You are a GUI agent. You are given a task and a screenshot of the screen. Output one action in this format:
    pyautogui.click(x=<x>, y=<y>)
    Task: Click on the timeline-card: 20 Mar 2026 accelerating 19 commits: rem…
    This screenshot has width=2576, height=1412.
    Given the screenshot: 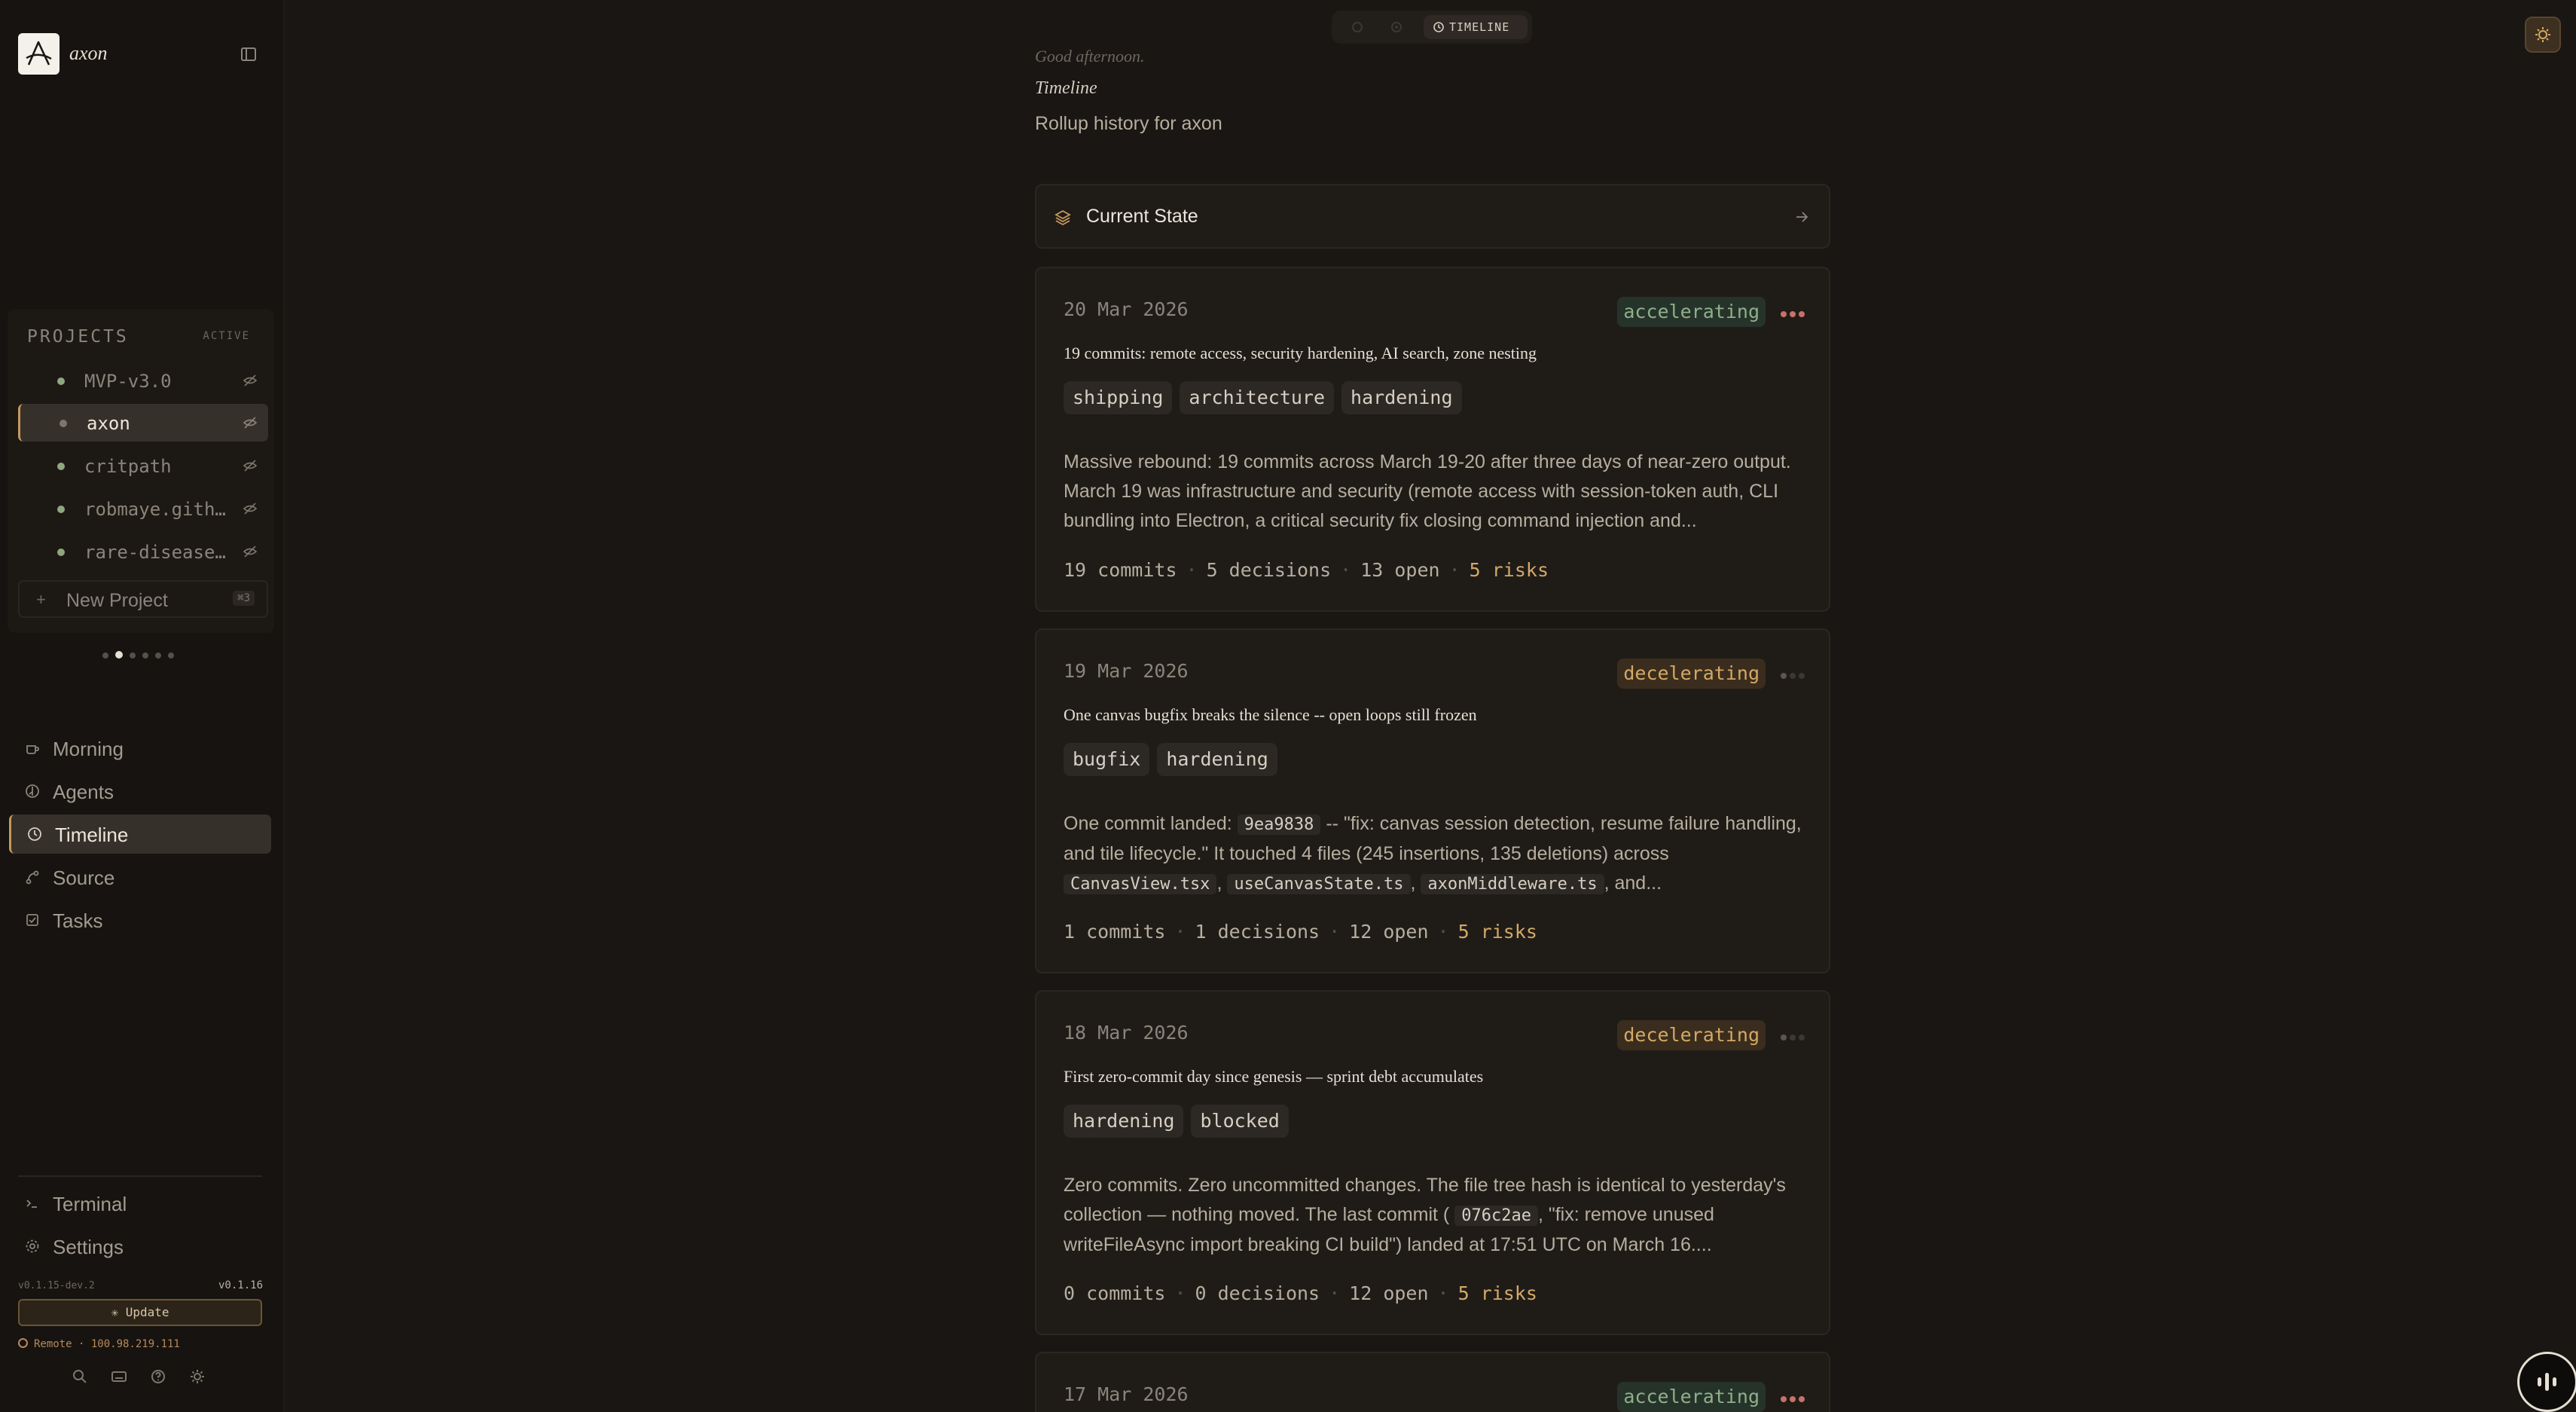 What is the action you would take?
    pyautogui.click(x=1433, y=439)
    